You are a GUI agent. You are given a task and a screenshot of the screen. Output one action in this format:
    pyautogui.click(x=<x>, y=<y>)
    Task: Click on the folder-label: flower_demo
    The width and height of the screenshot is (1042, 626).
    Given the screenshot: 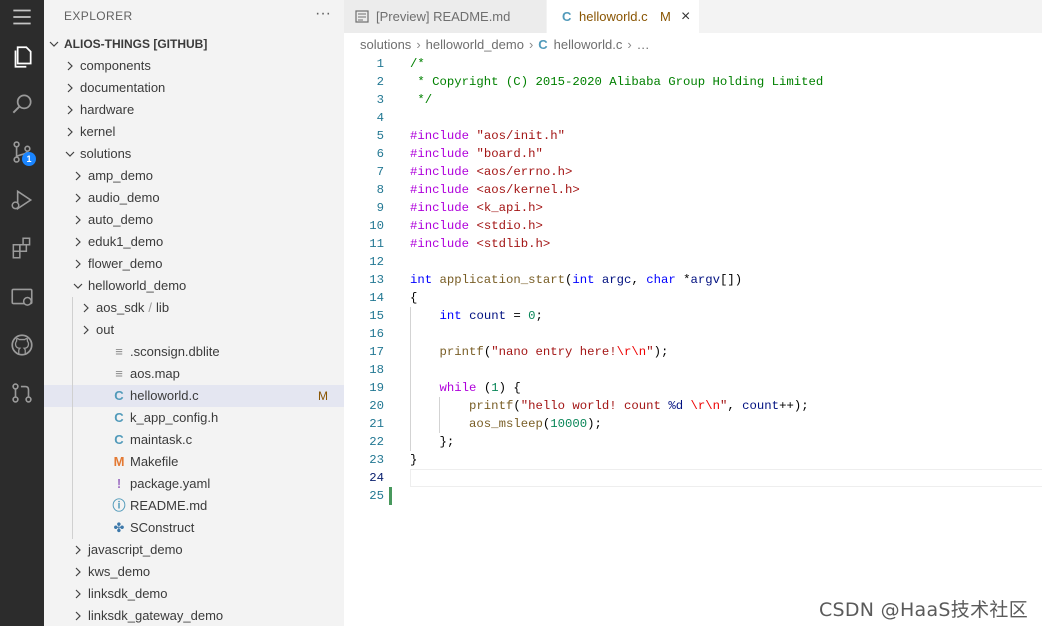 What is the action you would take?
    pyautogui.click(x=125, y=264)
    